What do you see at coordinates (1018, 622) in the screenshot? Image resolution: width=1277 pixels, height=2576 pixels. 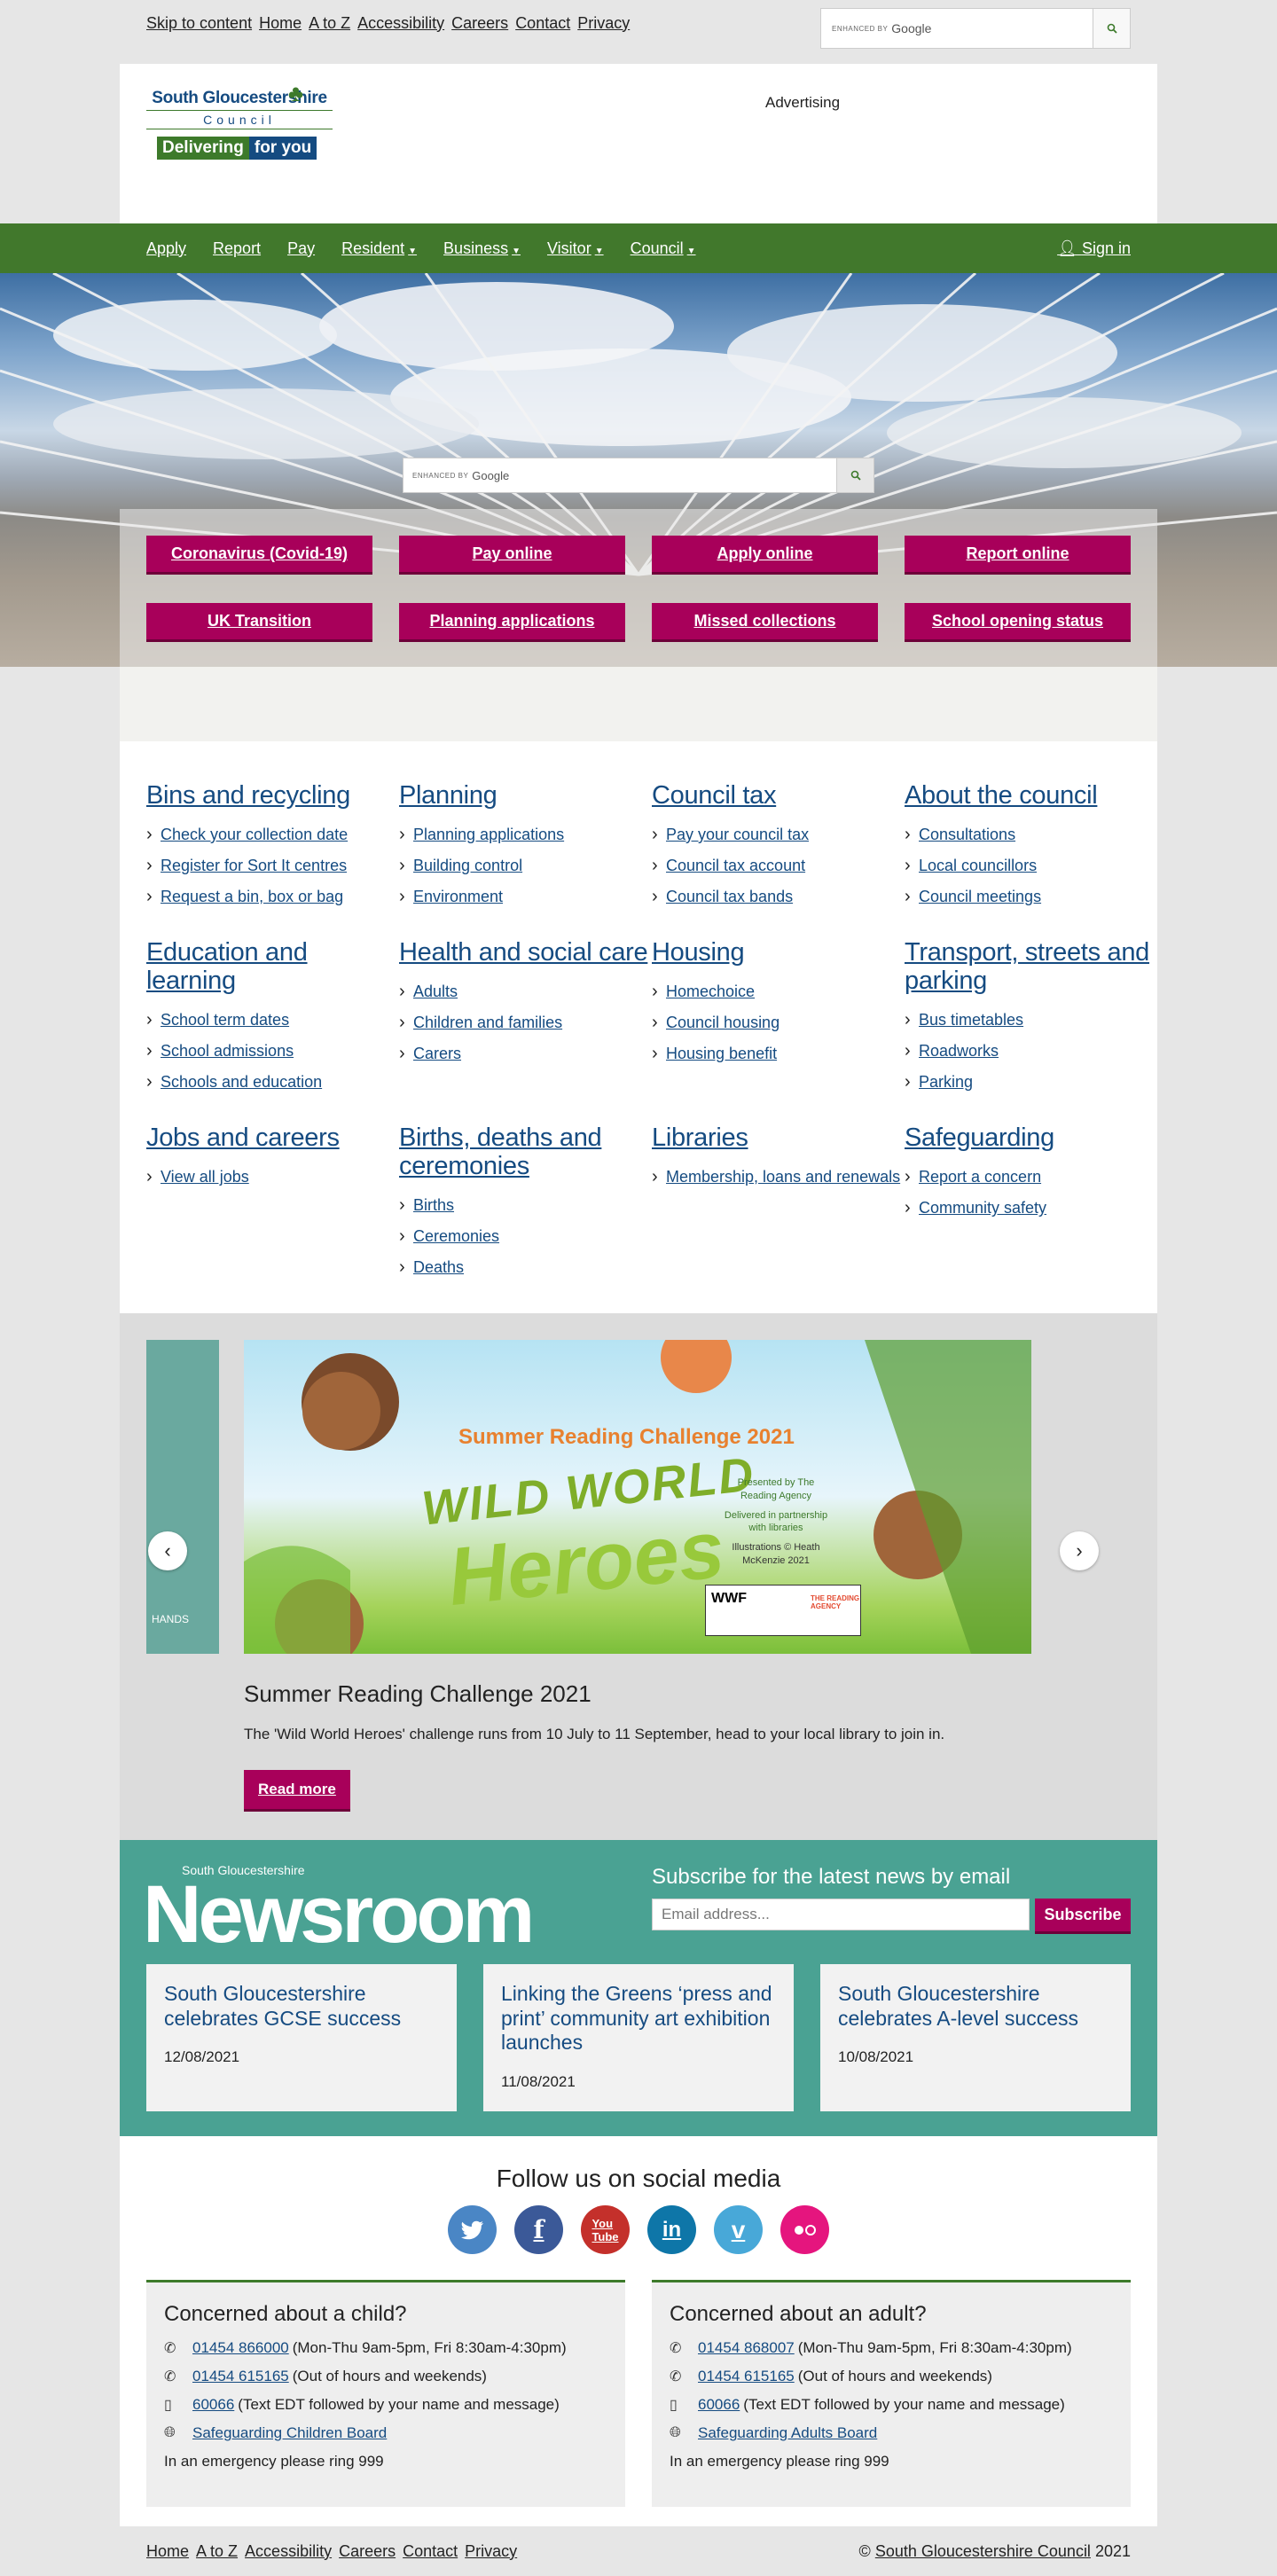 I see `quick-link-school-opening-status: School opening status` at bounding box center [1018, 622].